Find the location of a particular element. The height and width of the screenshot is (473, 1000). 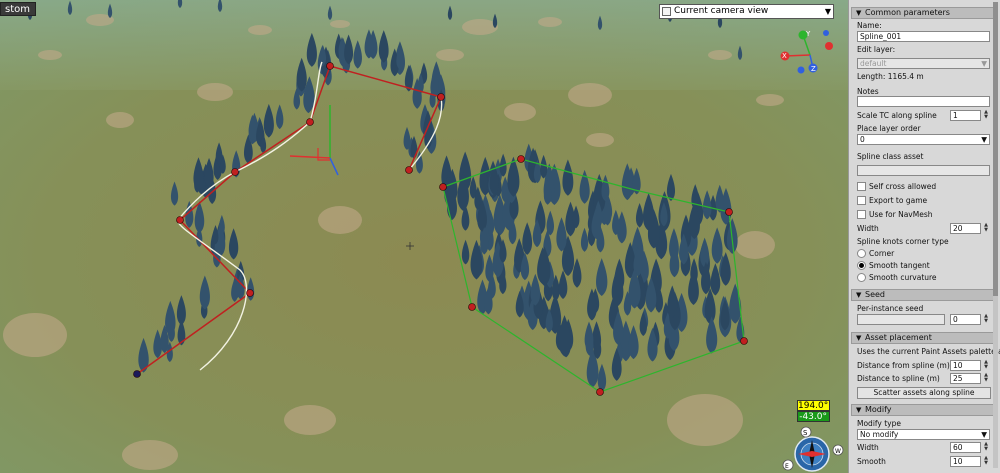

modify-type-value: No modify is located at coordinates (879, 434).